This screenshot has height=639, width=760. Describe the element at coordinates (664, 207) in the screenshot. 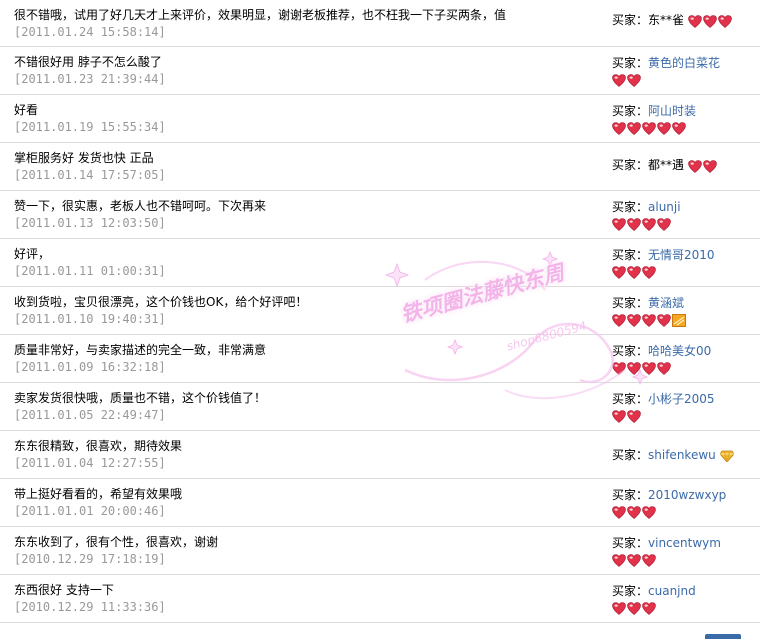

I see `buyer-name-link: alunji` at that location.